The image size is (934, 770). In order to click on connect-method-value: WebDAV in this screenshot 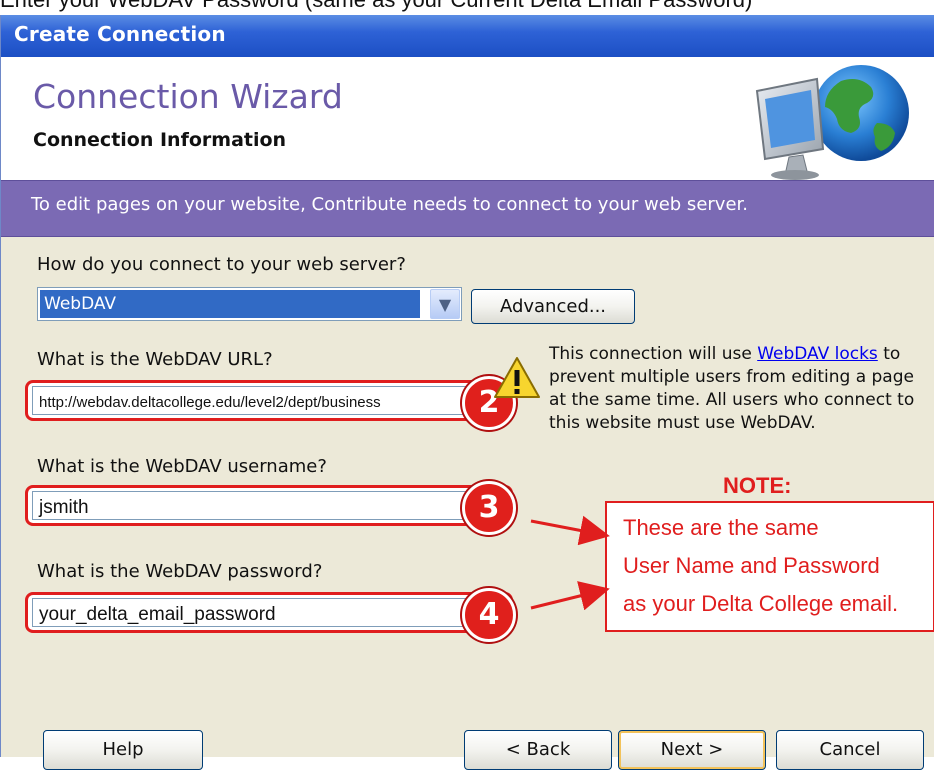, I will do `click(230, 304)`.